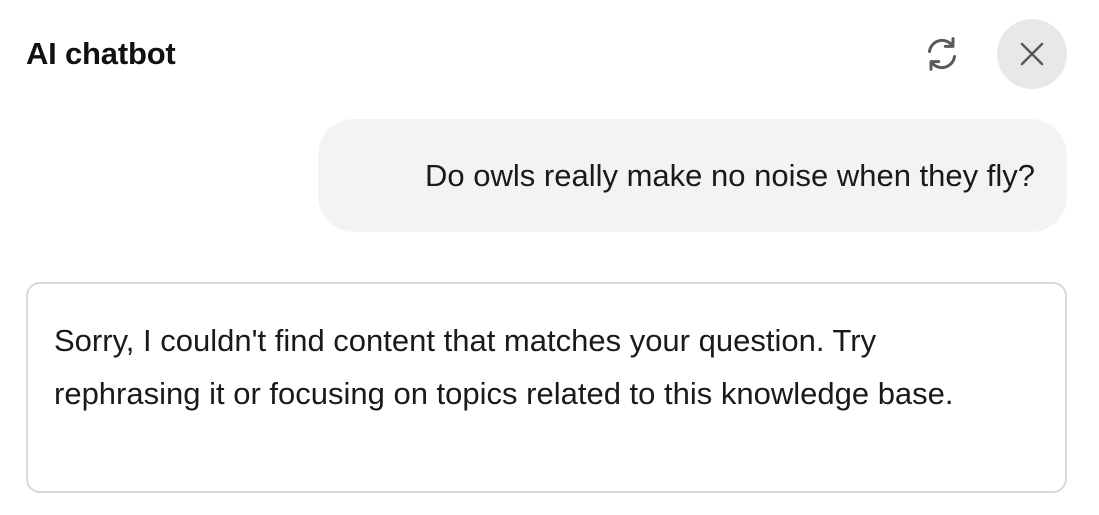  Describe the element at coordinates (101, 53) in the screenshot. I see `chatbot-title: AI chatbot` at that location.